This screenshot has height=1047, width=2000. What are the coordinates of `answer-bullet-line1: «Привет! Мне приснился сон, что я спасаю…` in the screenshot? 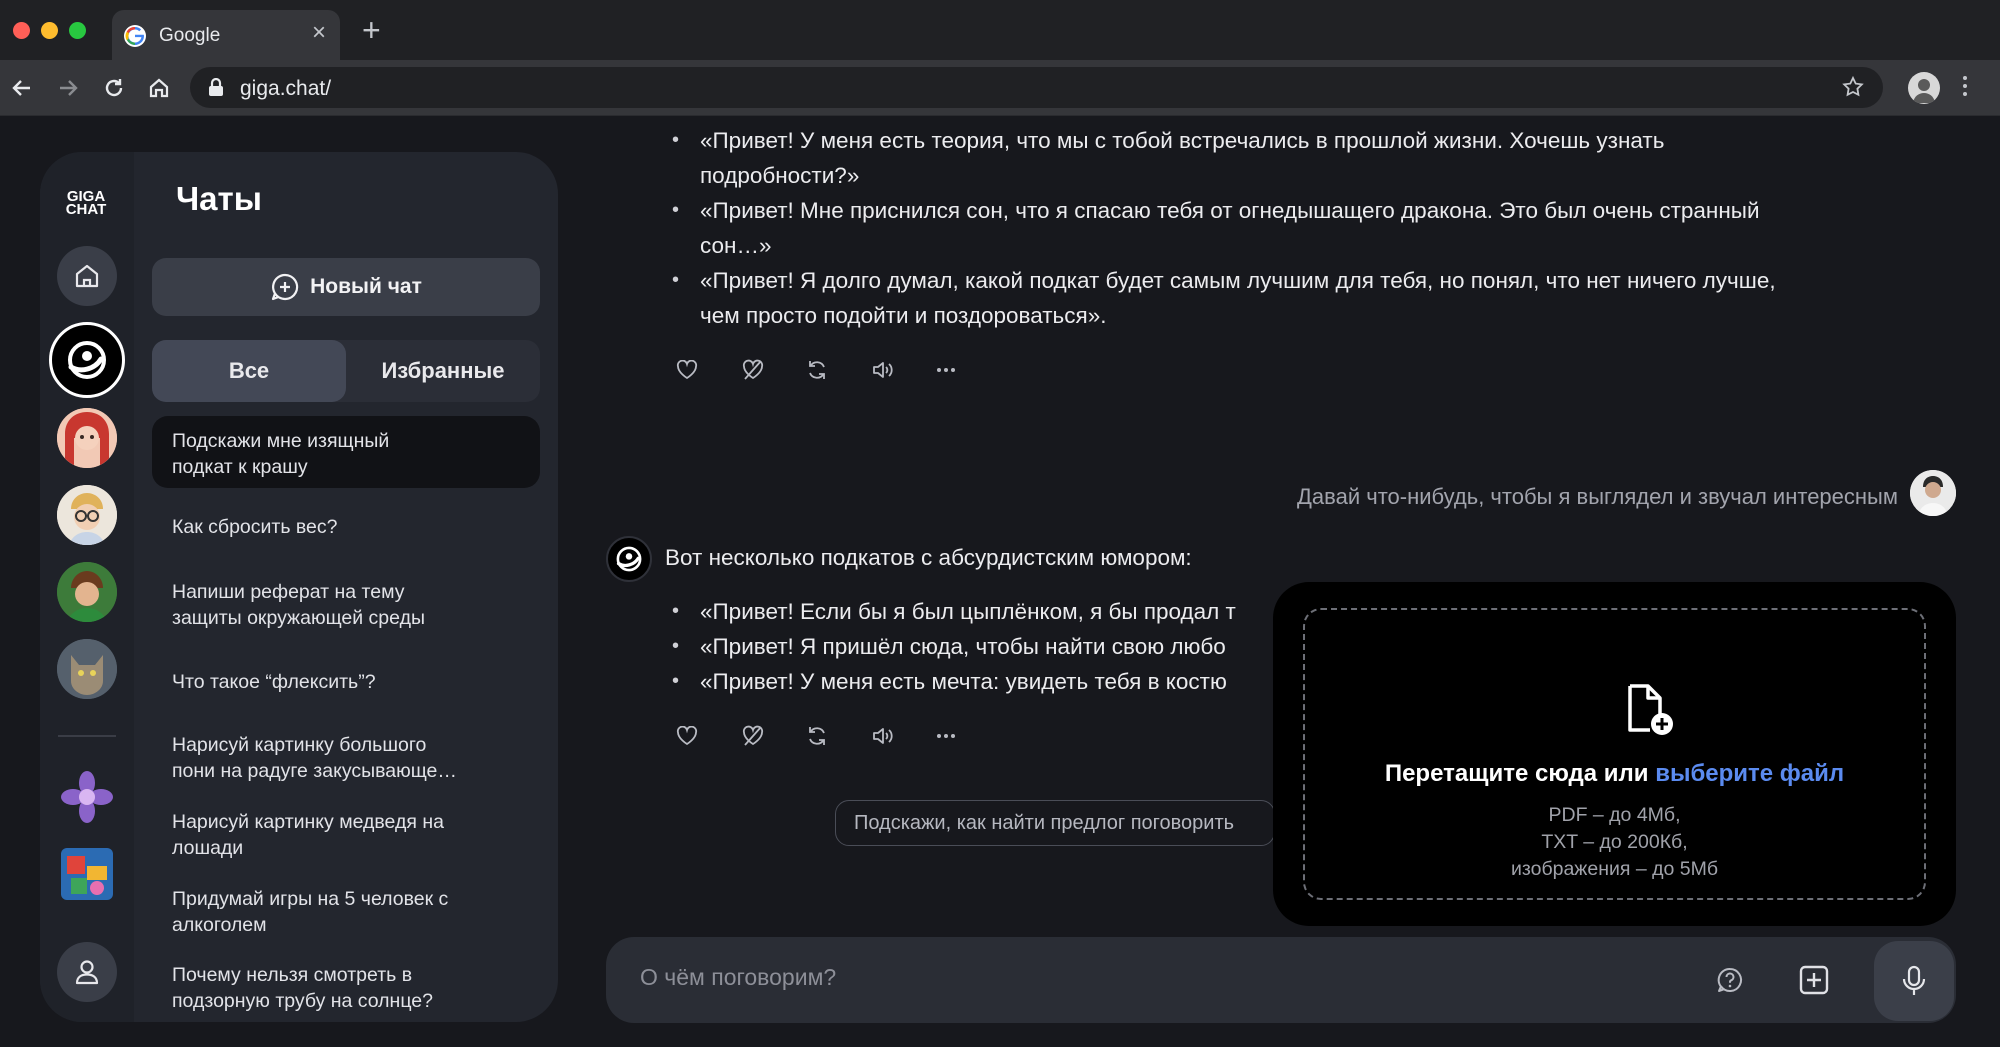 It's located at (1230, 210).